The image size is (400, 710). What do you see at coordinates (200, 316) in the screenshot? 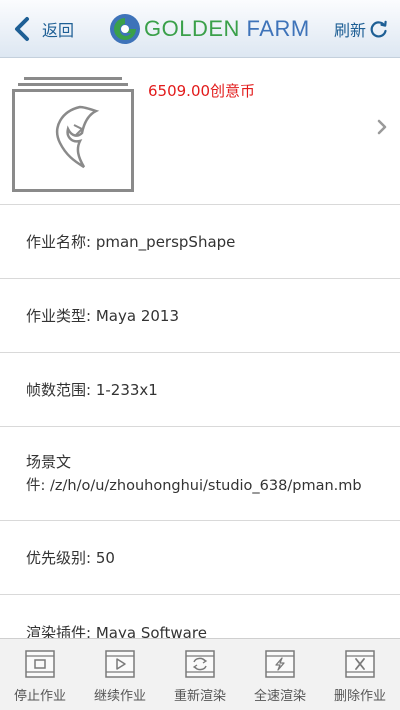
I see `job-type-row: 作业类型: Maya 2013` at bounding box center [200, 316].